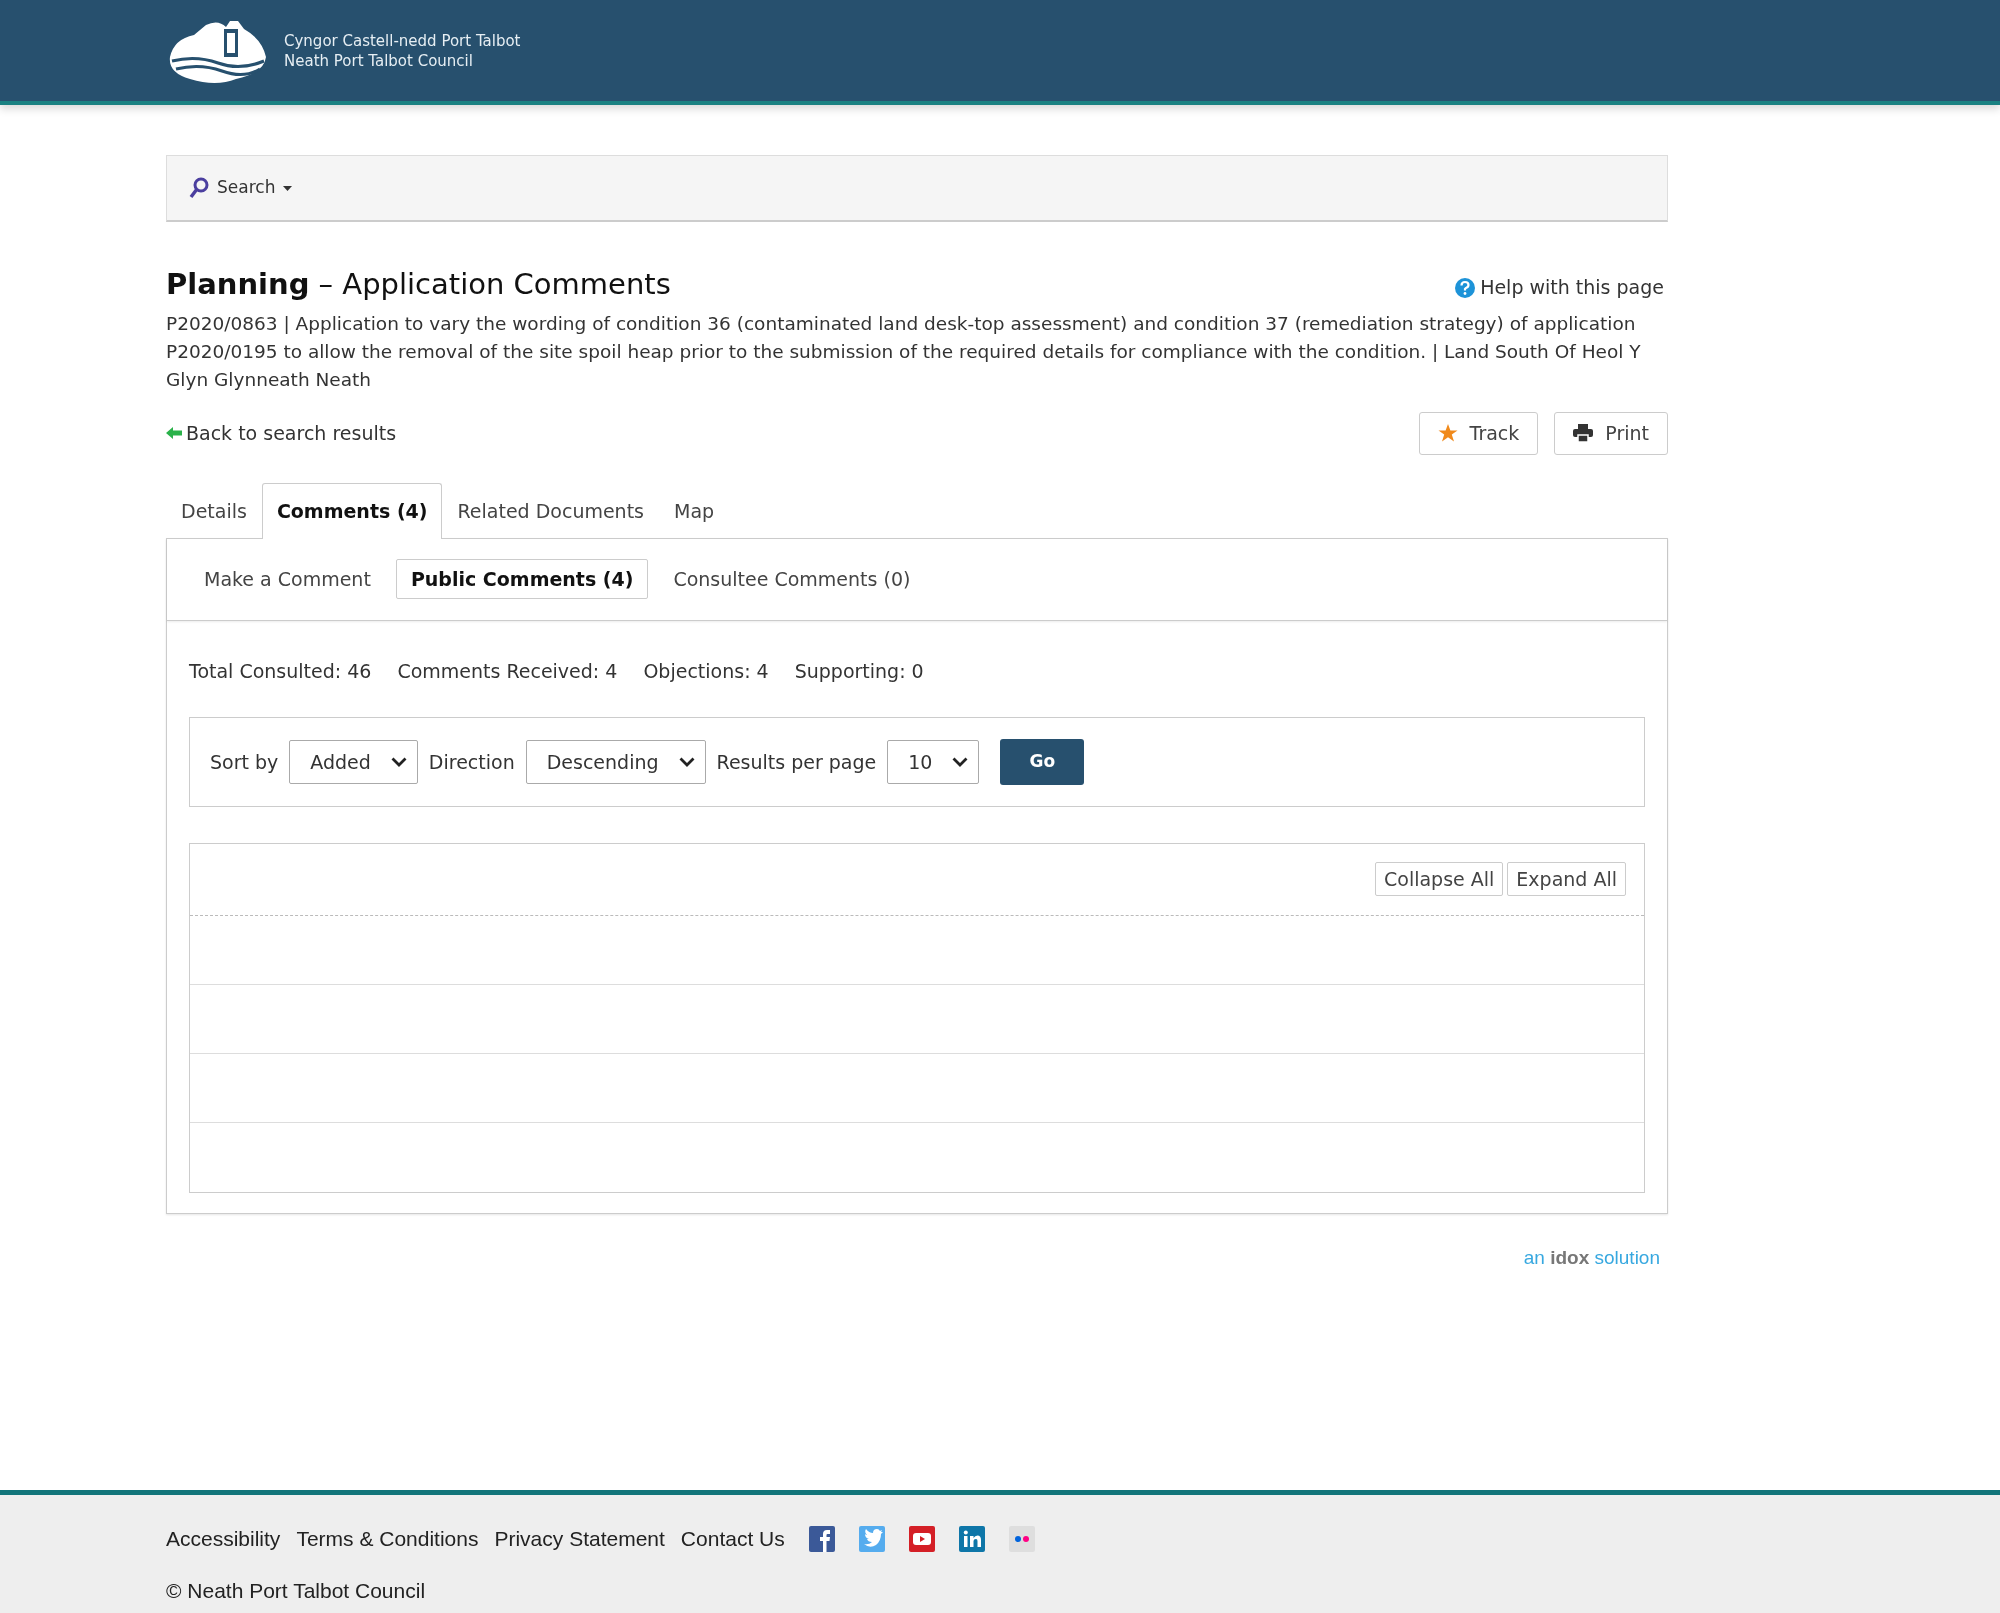 Image resolution: width=2000 pixels, height=1613 pixels. Describe the element at coordinates (387, 1539) in the screenshot. I see `footer-link: Terms & Conditions` at that location.